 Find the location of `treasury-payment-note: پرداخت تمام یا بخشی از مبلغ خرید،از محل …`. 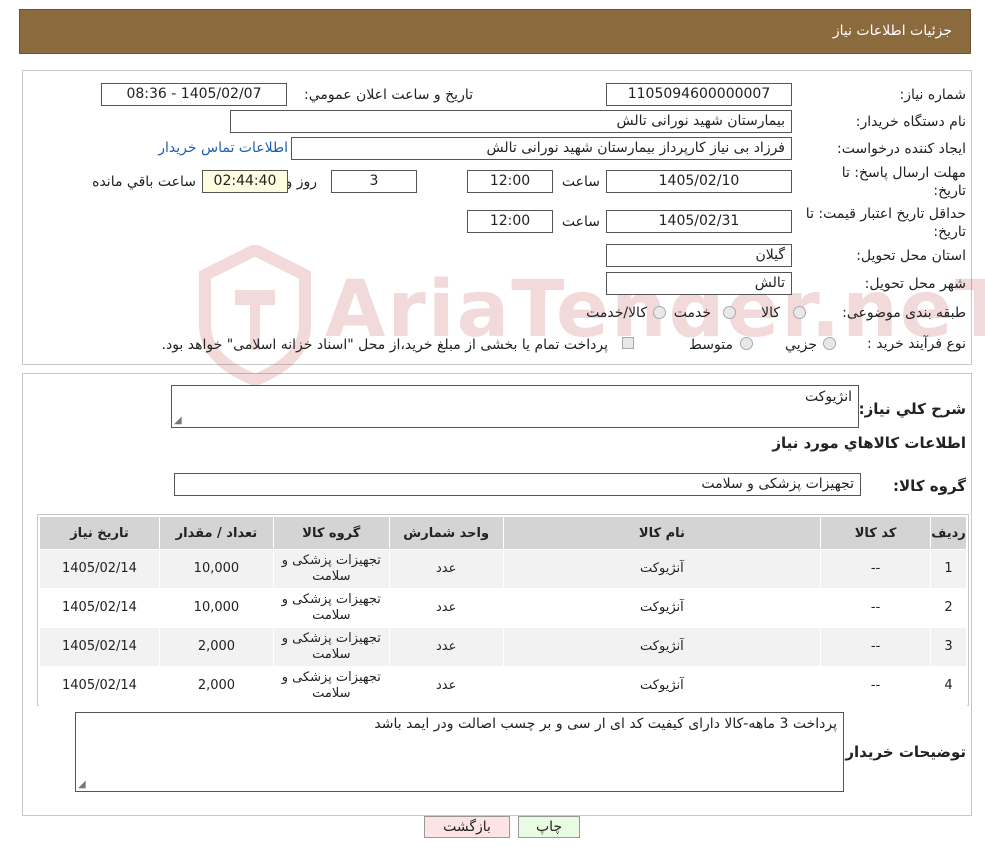

treasury-payment-note: پرداخت تمام یا بخشی از مبلغ خرید،از محل … is located at coordinates (384, 345).